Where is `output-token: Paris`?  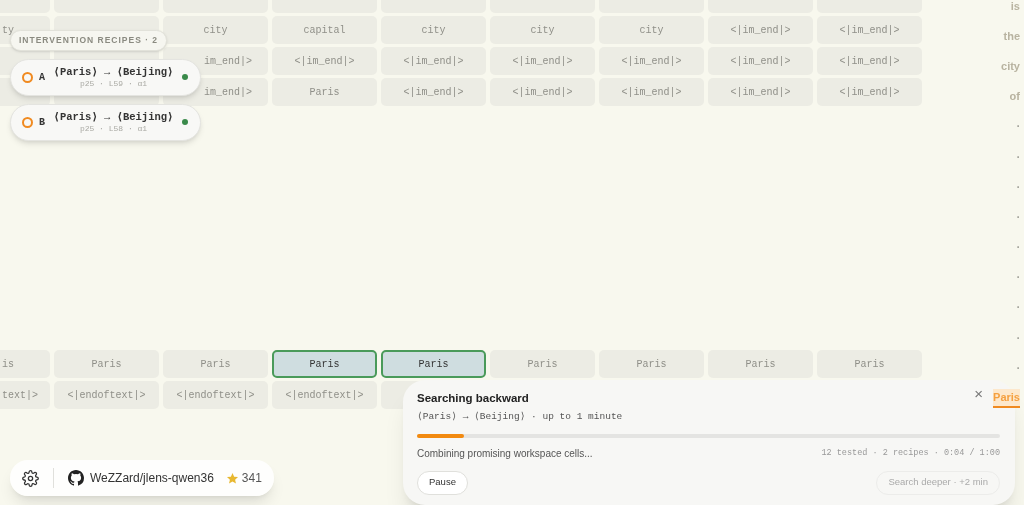
output-token: Paris is located at coordinates (1006, 398).